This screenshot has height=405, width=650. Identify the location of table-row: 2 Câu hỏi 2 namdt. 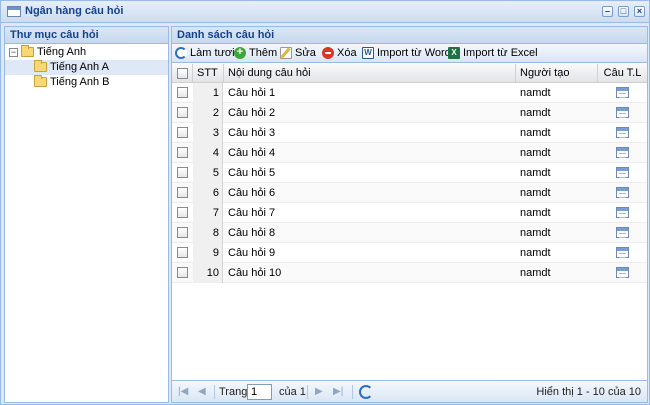
(409, 113).